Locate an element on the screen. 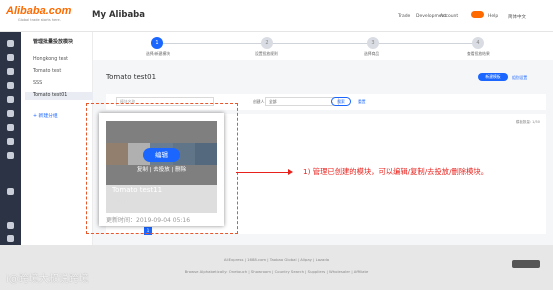  settings-icon is located at coordinates (10, 113).